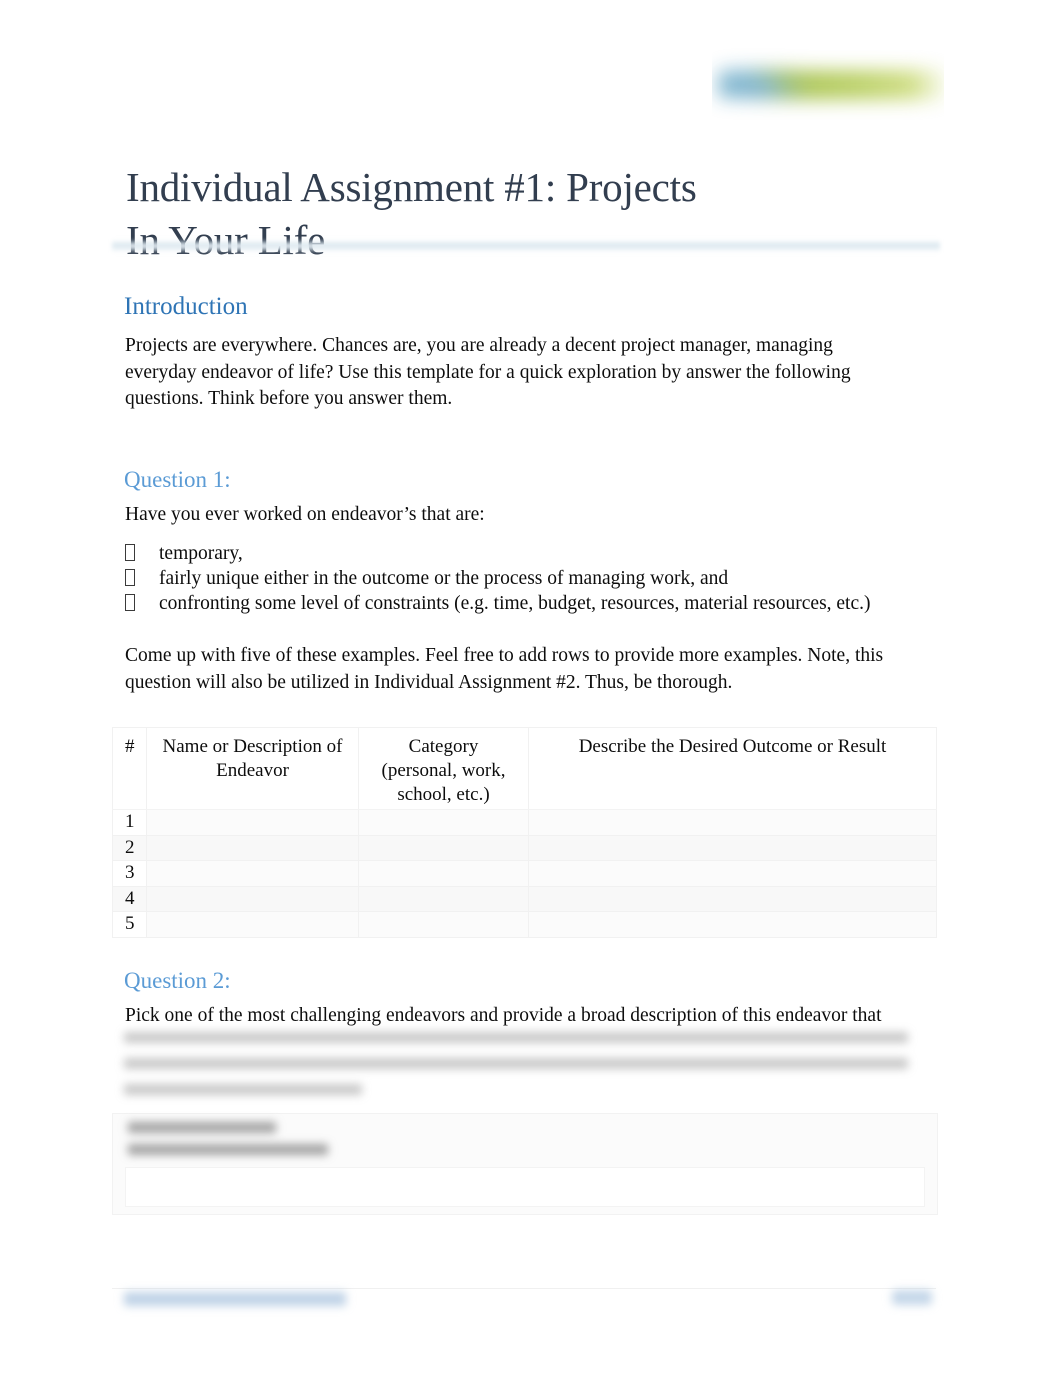 Image resolution: width=1062 pixels, height=1377 pixels. What do you see at coordinates (443, 794) in the screenshot?
I see `table-header-category-line-3: school, etc.)` at bounding box center [443, 794].